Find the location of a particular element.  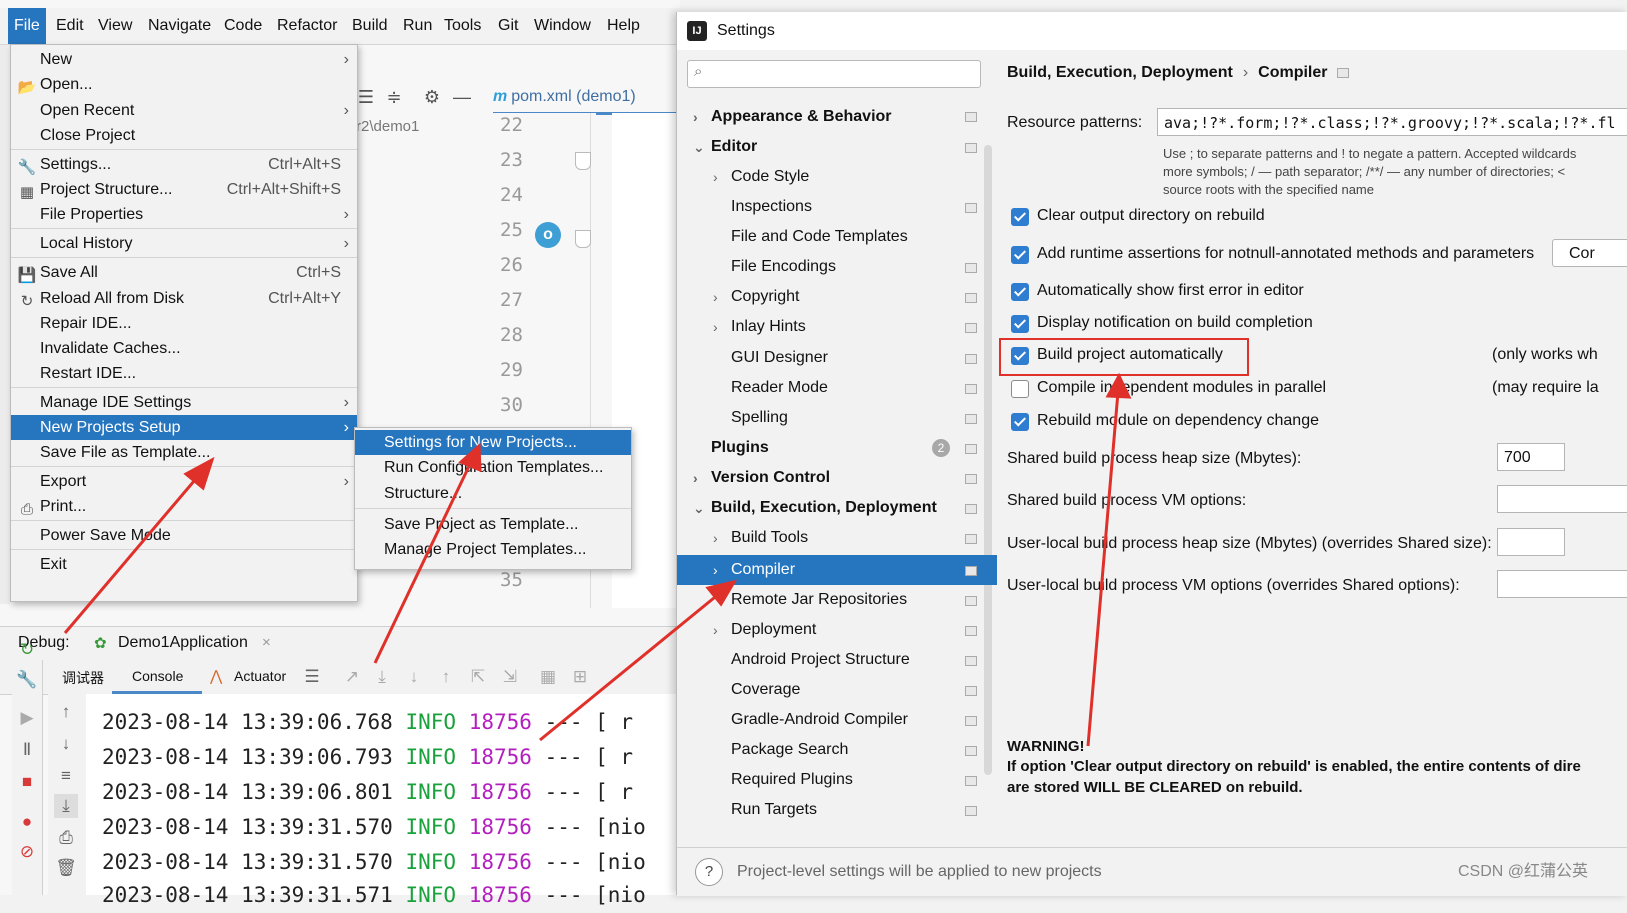

tree-item-package-search: Package Search is located at coordinates (789, 750).